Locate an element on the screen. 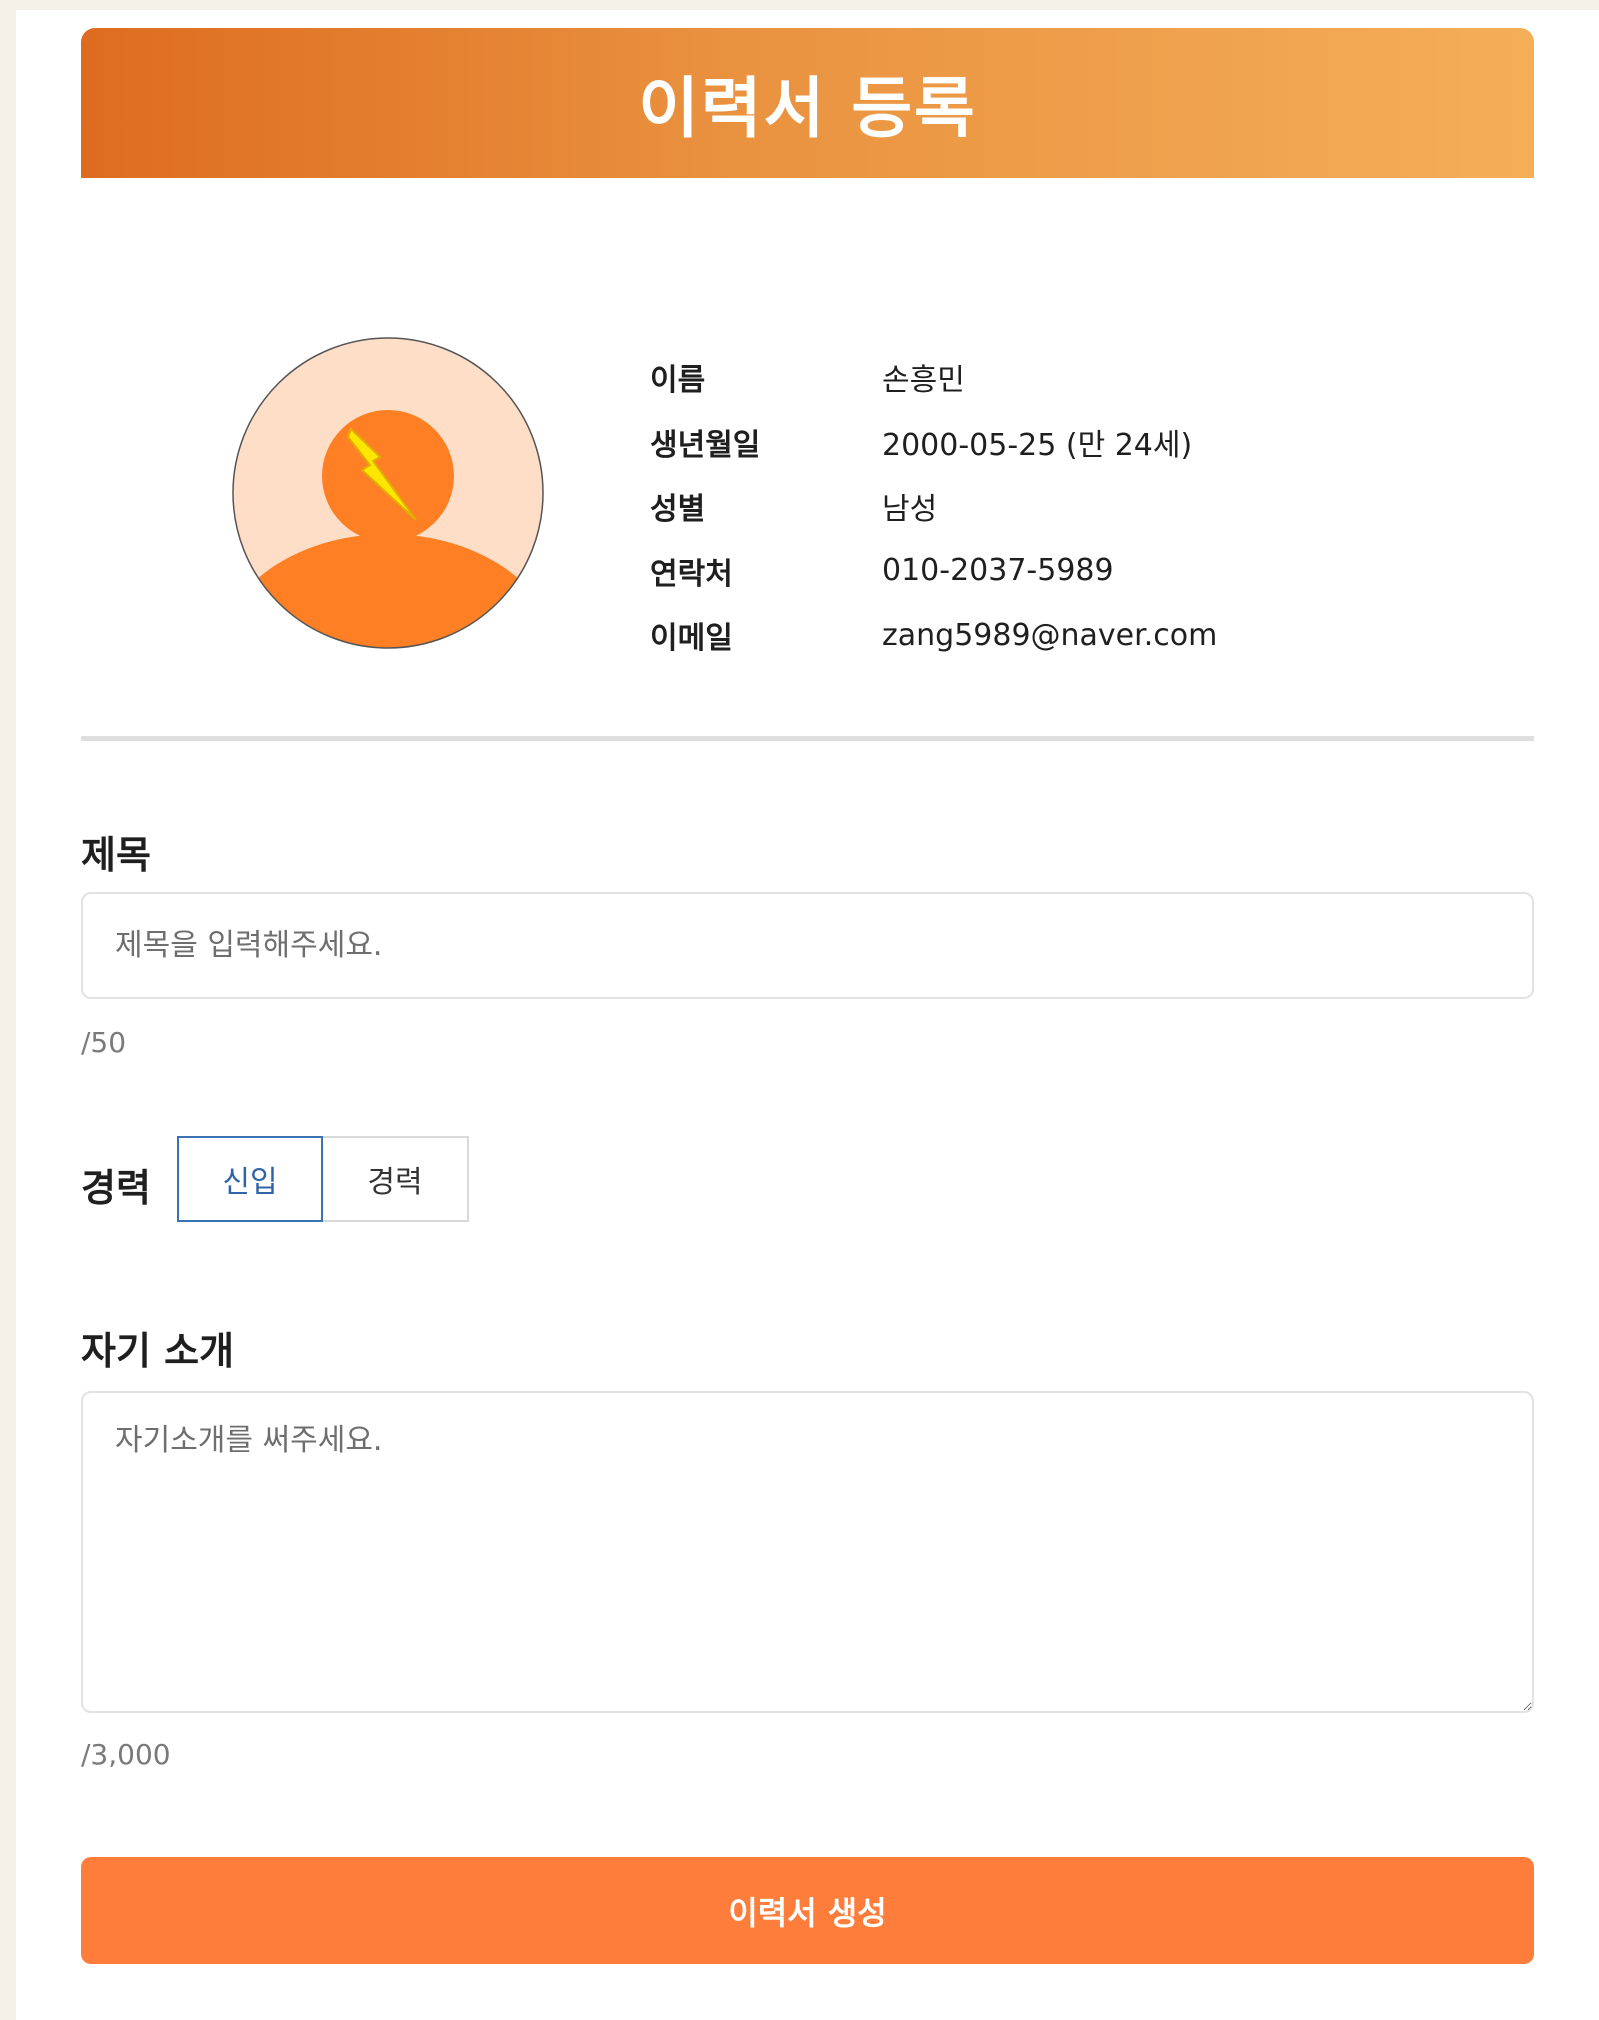 The height and width of the screenshot is (2020, 1599). info-row-birthdate: 생년월일 2000-05-25 (만 24세) is located at coordinates (933, 442).